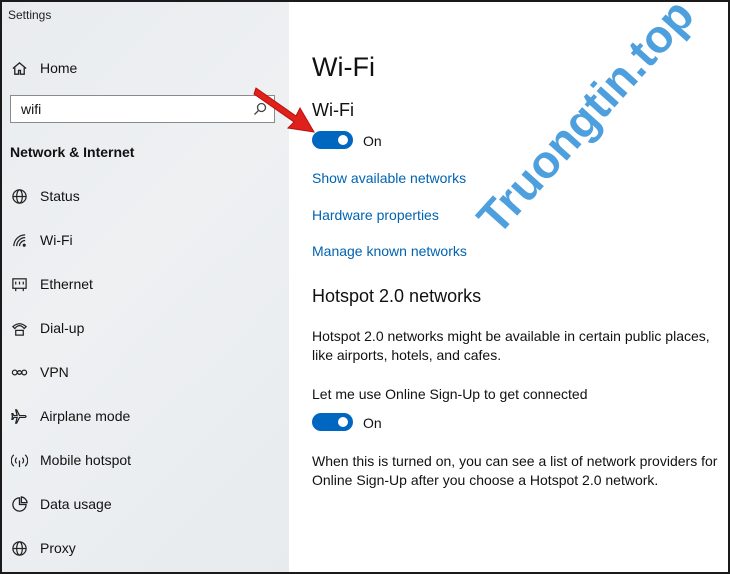  What do you see at coordinates (19, 328) in the screenshot?
I see `dial-up-icon` at bounding box center [19, 328].